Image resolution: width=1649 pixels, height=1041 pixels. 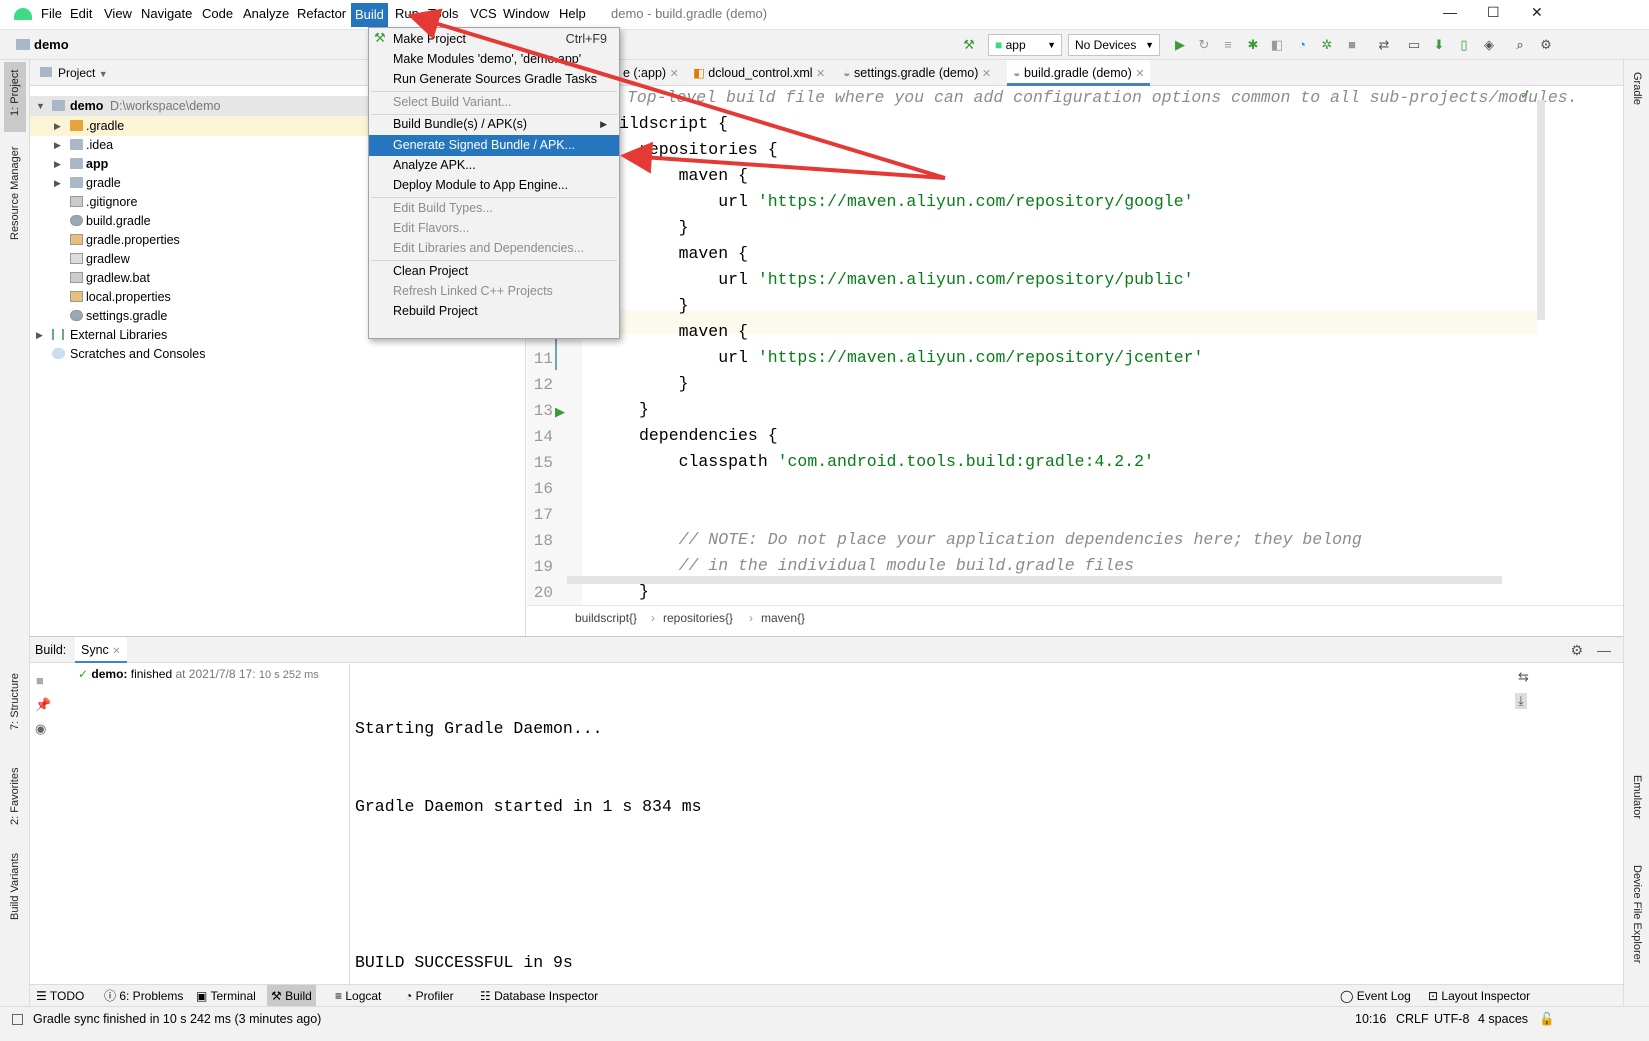 I want to click on pin-icon: 📌, so click(x=43, y=705).